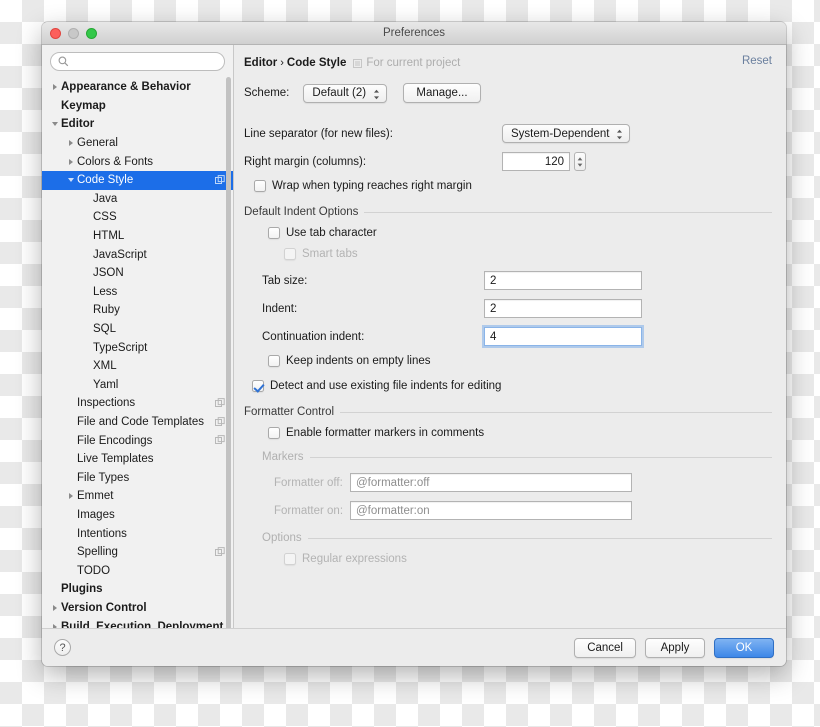  Describe the element at coordinates (137, 422) in the screenshot. I see `sidebar-item-file-and-code-templates: File and Code Templates` at that location.